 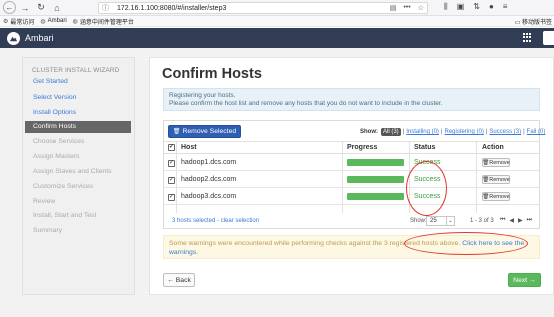 What do you see at coordinates (391, 132) in the screenshot?
I see `filter-all: All (3)` at bounding box center [391, 132].